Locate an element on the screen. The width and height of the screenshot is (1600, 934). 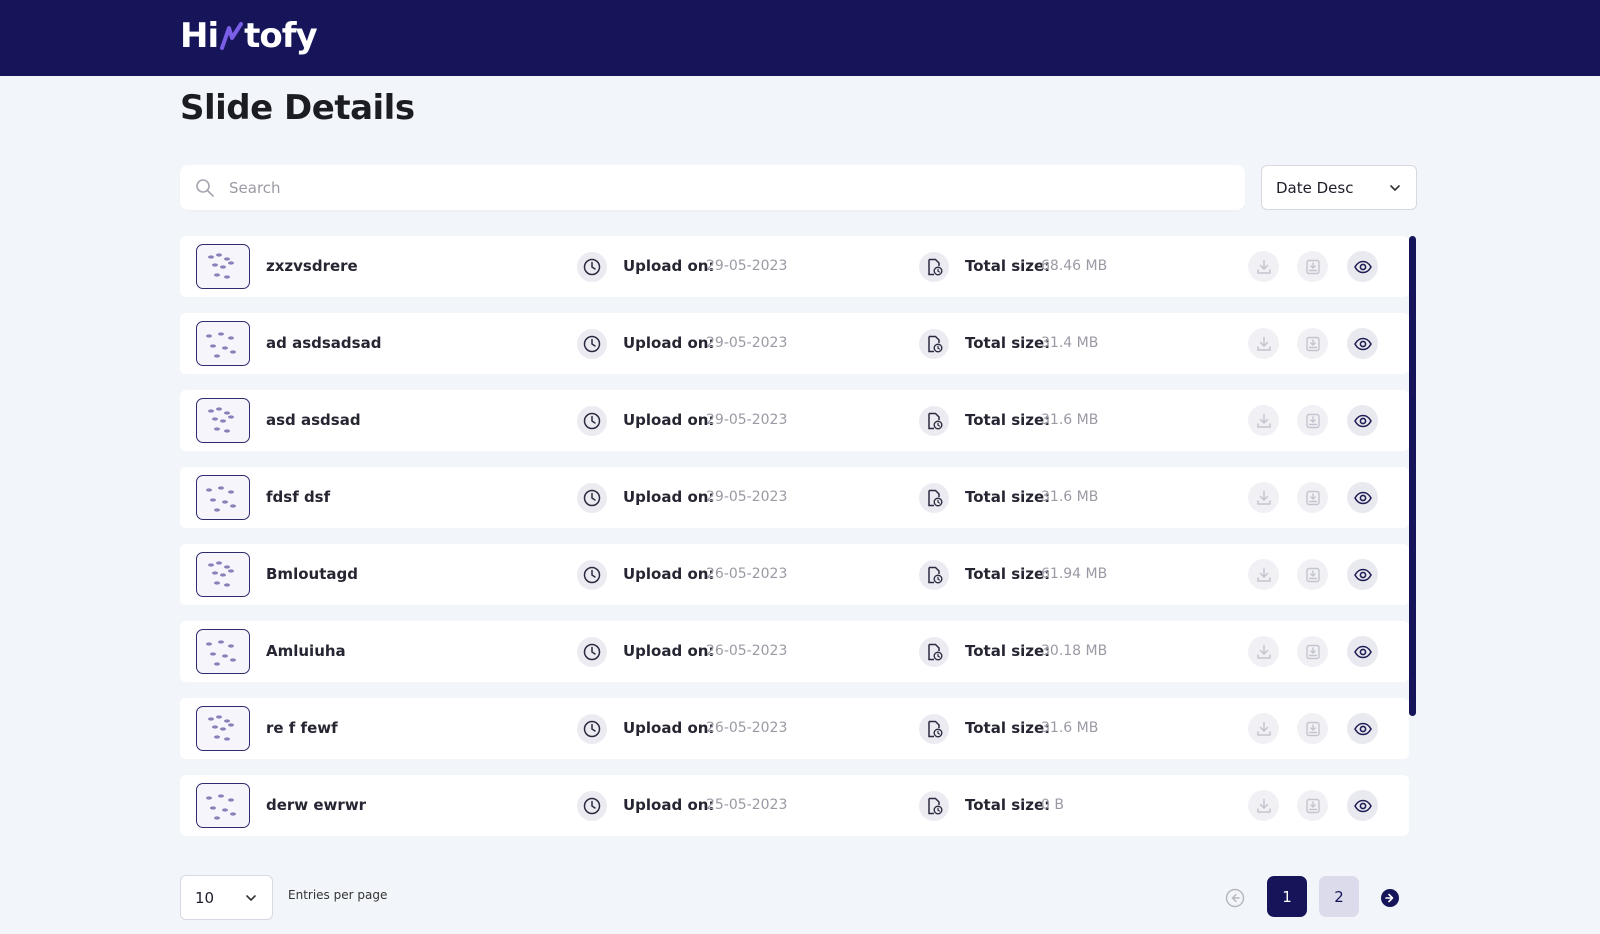
next-page-icon is located at coordinates (1390, 898).